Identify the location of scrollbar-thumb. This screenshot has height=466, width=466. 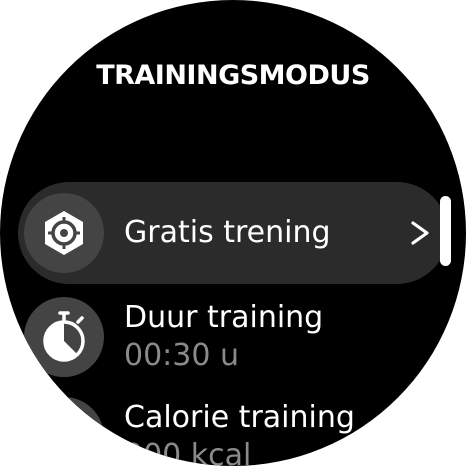
(445, 231).